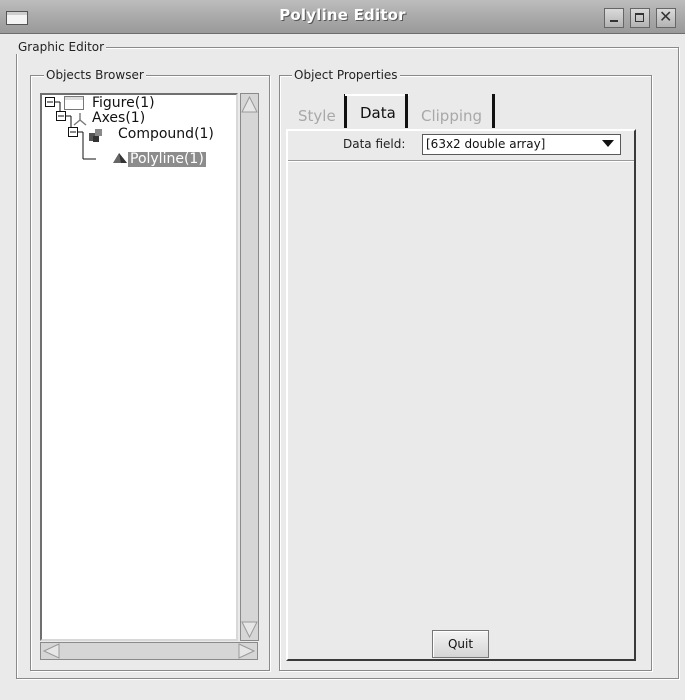 Image resolution: width=685 pixels, height=700 pixels. I want to click on tree-vertical-scrollbar, so click(249, 367).